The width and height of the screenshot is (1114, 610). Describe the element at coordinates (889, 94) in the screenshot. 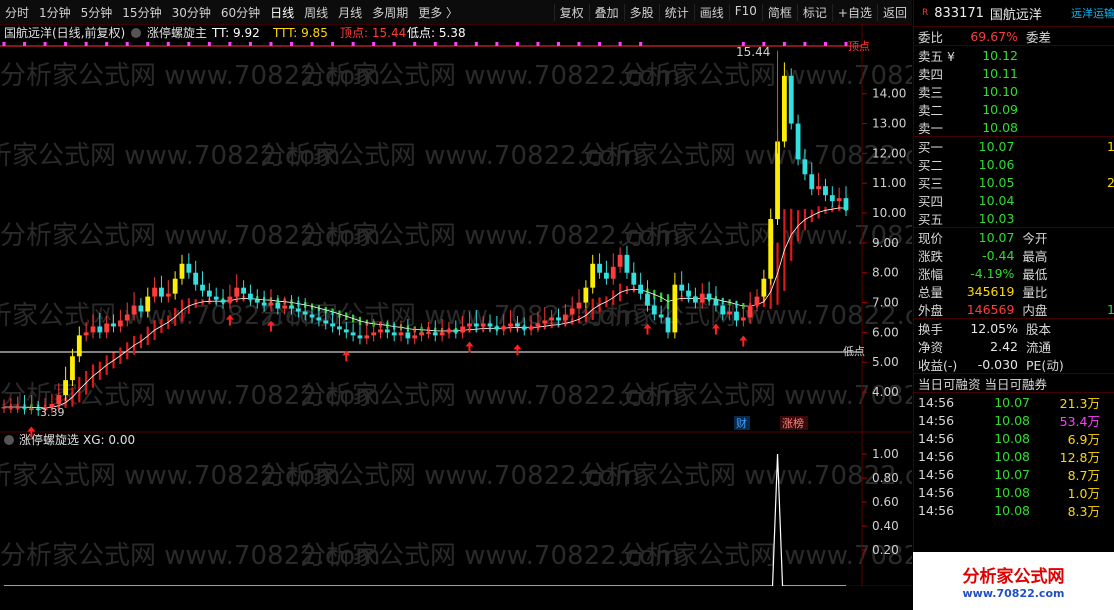

I see `price-tick: 14.00` at that location.